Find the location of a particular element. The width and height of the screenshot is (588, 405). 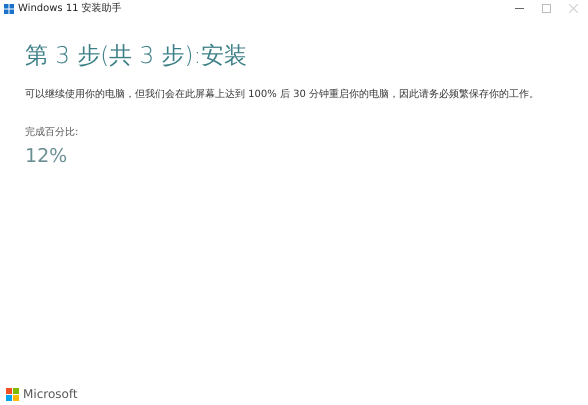

maximize-icon is located at coordinates (546, 8).